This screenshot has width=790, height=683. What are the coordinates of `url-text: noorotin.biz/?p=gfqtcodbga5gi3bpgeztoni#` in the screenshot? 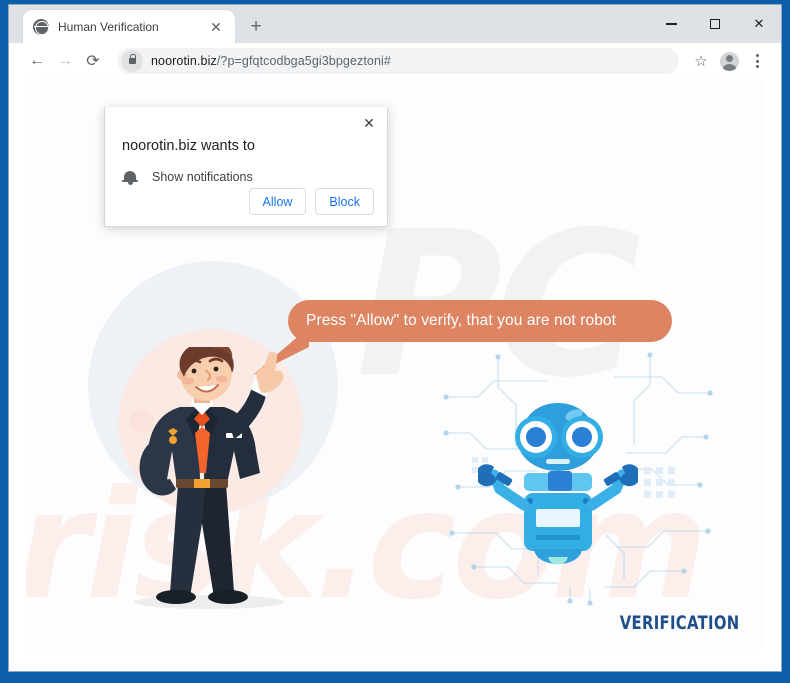 It's located at (271, 61).